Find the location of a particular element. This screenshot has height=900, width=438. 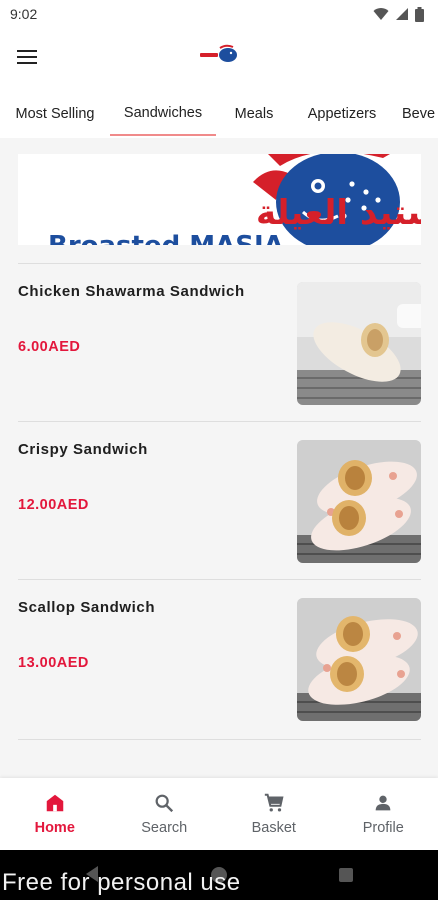

home-icon is located at coordinates (54, 803).